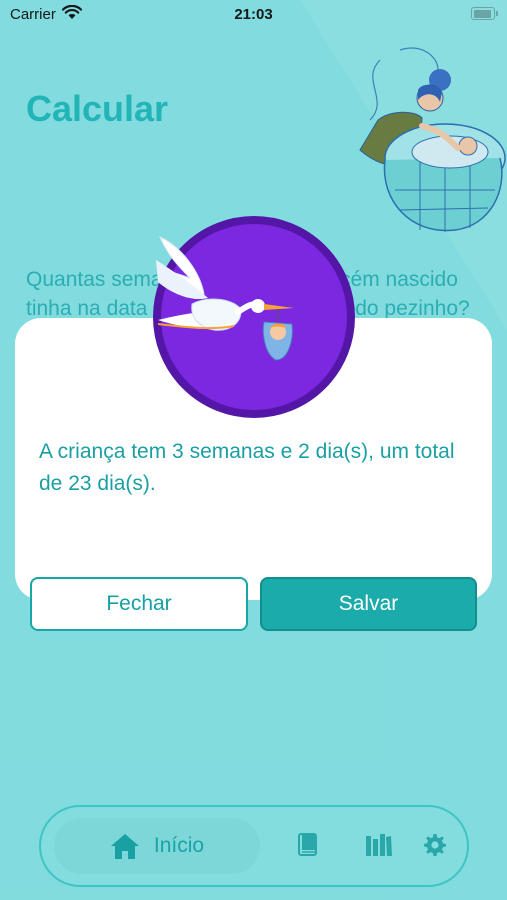 Image resolution: width=507 pixels, height=900 pixels. What do you see at coordinates (379, 845) in the screenshot?
I see `library-icon` at bounding box center [379, 845].